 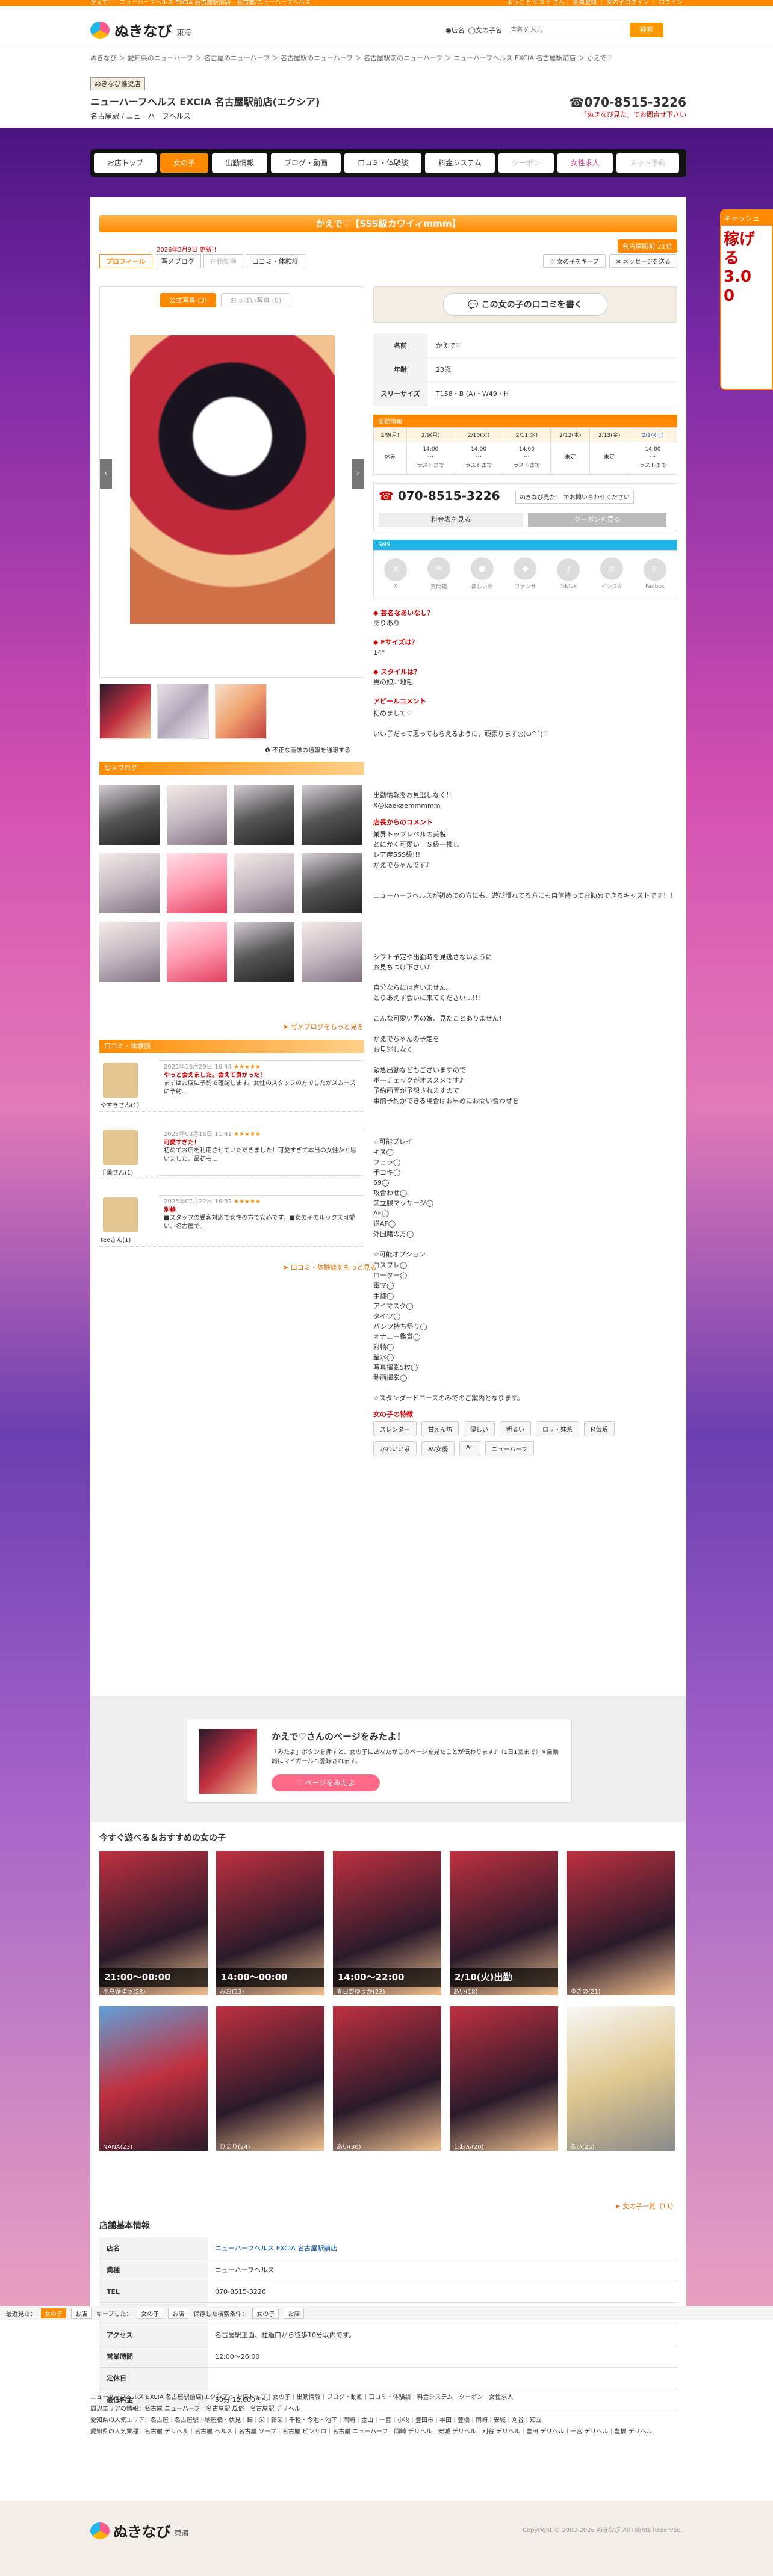 What do you see at coordinates (188, 300) in the screenshot?
I see `official-photo-tab: 公式写真 (3)` at bounding box center [188, 300].